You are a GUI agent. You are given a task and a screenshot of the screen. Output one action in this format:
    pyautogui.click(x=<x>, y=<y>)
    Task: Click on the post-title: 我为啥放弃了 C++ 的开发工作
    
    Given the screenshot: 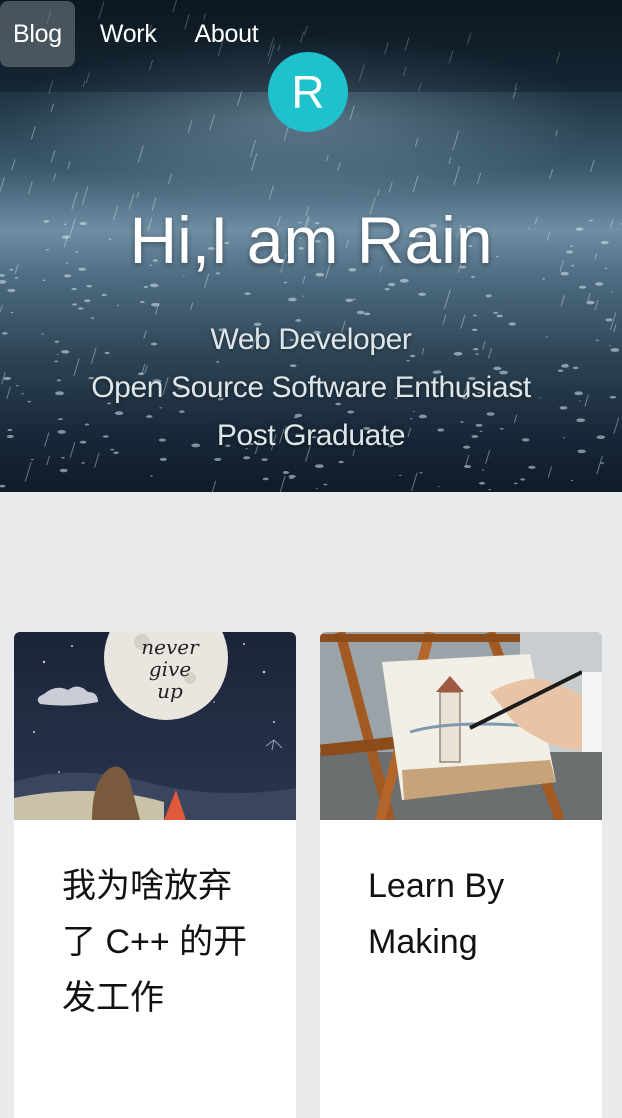 What is the action you would take?
    pyautogui.click(x=155, y=923)
    